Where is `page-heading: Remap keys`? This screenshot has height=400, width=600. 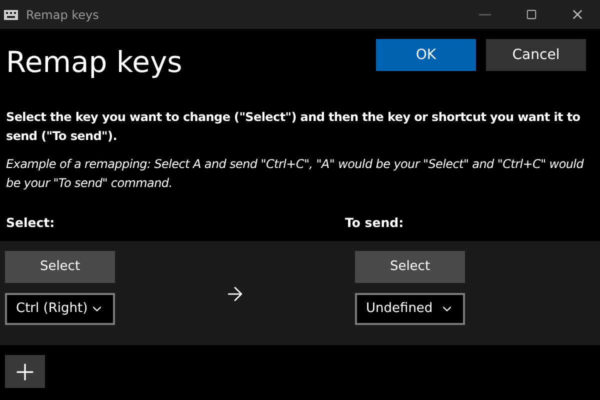 page-heading: Remap keys is located at coordinates (94, 62).